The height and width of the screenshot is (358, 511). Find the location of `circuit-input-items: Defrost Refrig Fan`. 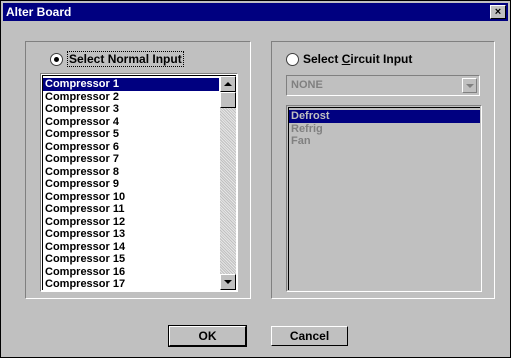

circuit-input-items: Defrost Refrig Fan is located at coordinates (384, 129).